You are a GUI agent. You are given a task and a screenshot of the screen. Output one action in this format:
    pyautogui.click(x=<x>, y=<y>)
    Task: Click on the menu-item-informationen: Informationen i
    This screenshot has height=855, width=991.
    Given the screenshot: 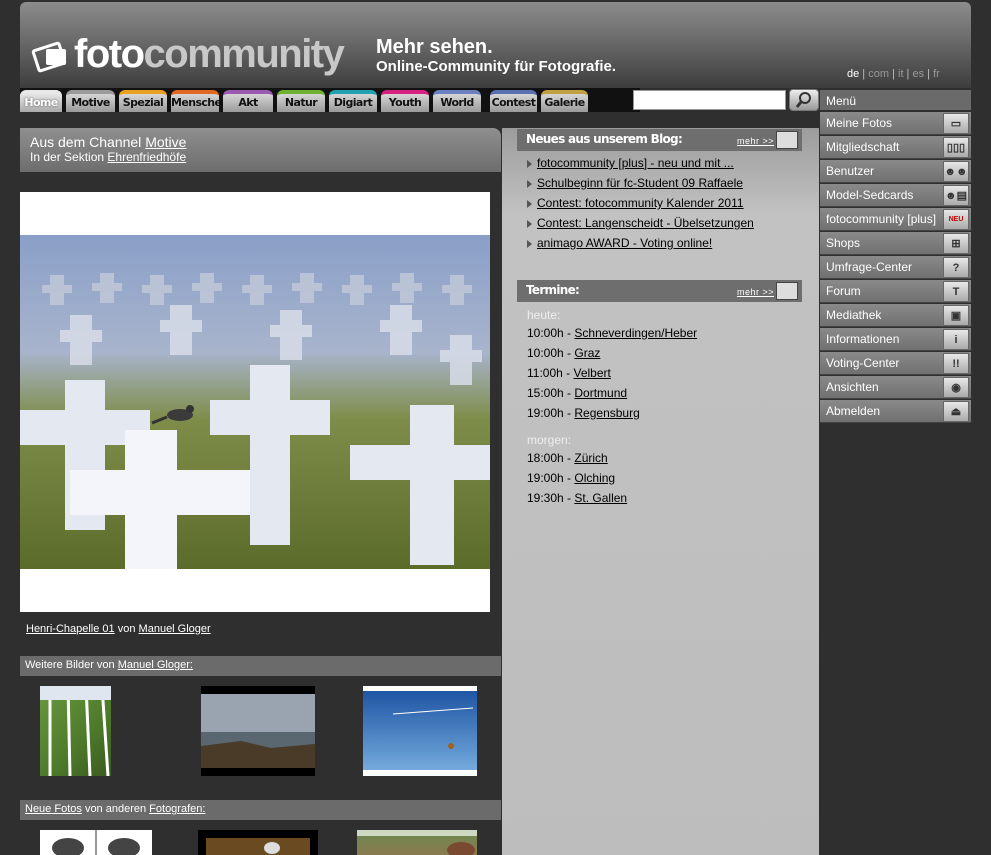 What is the action you would take?
    pyautogui.click(x=895, y=339)
    